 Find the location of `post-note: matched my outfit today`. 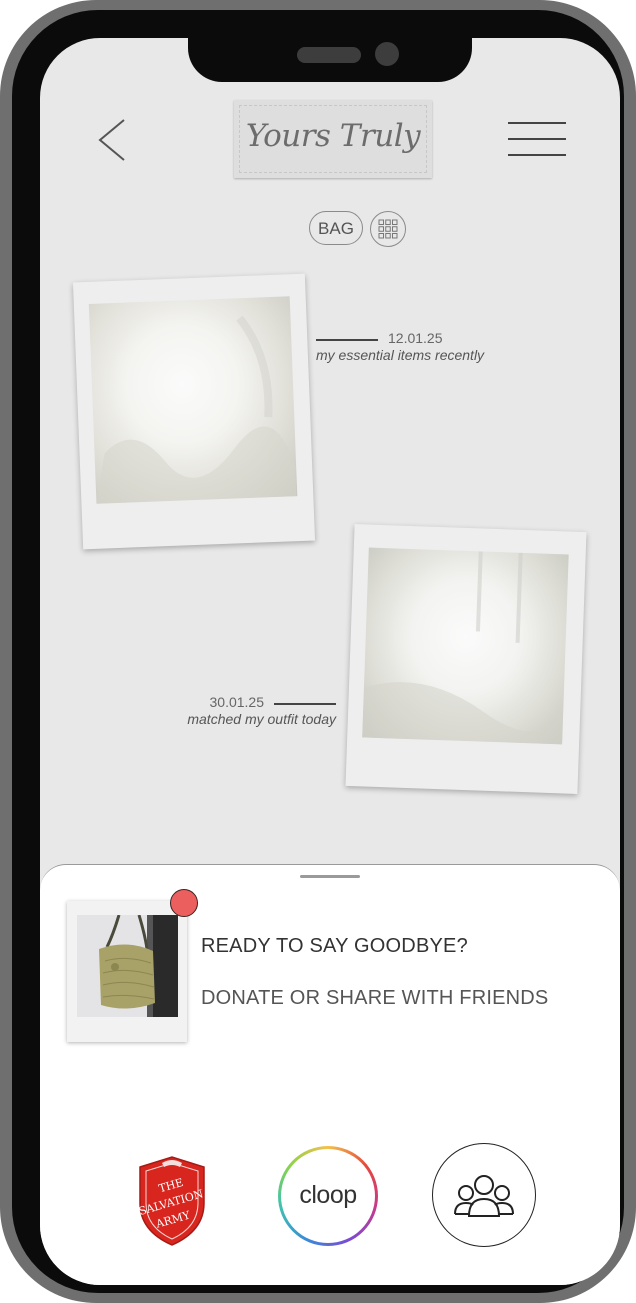

post-note: matched my outfit today is located at coordinates (261, 719).